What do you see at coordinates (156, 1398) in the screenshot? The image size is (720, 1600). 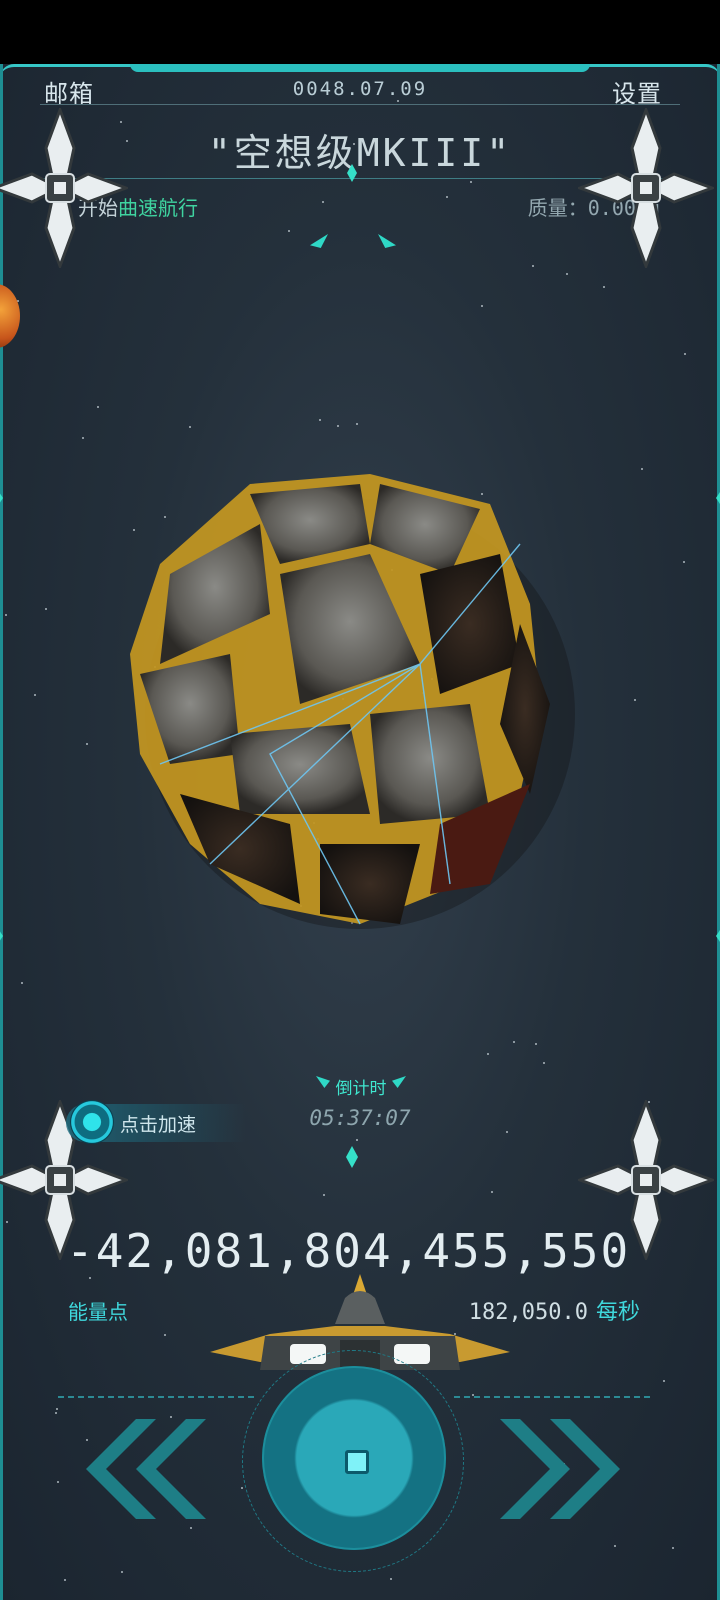 I see `control-divider-left` at bounding box center [156, 1398].